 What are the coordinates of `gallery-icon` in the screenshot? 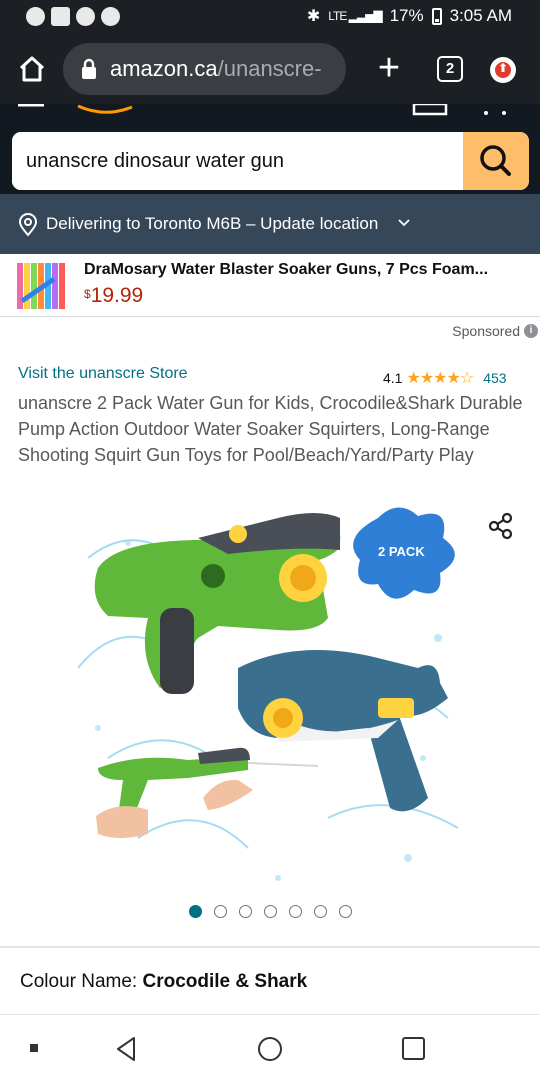 It's located at (60, 16).